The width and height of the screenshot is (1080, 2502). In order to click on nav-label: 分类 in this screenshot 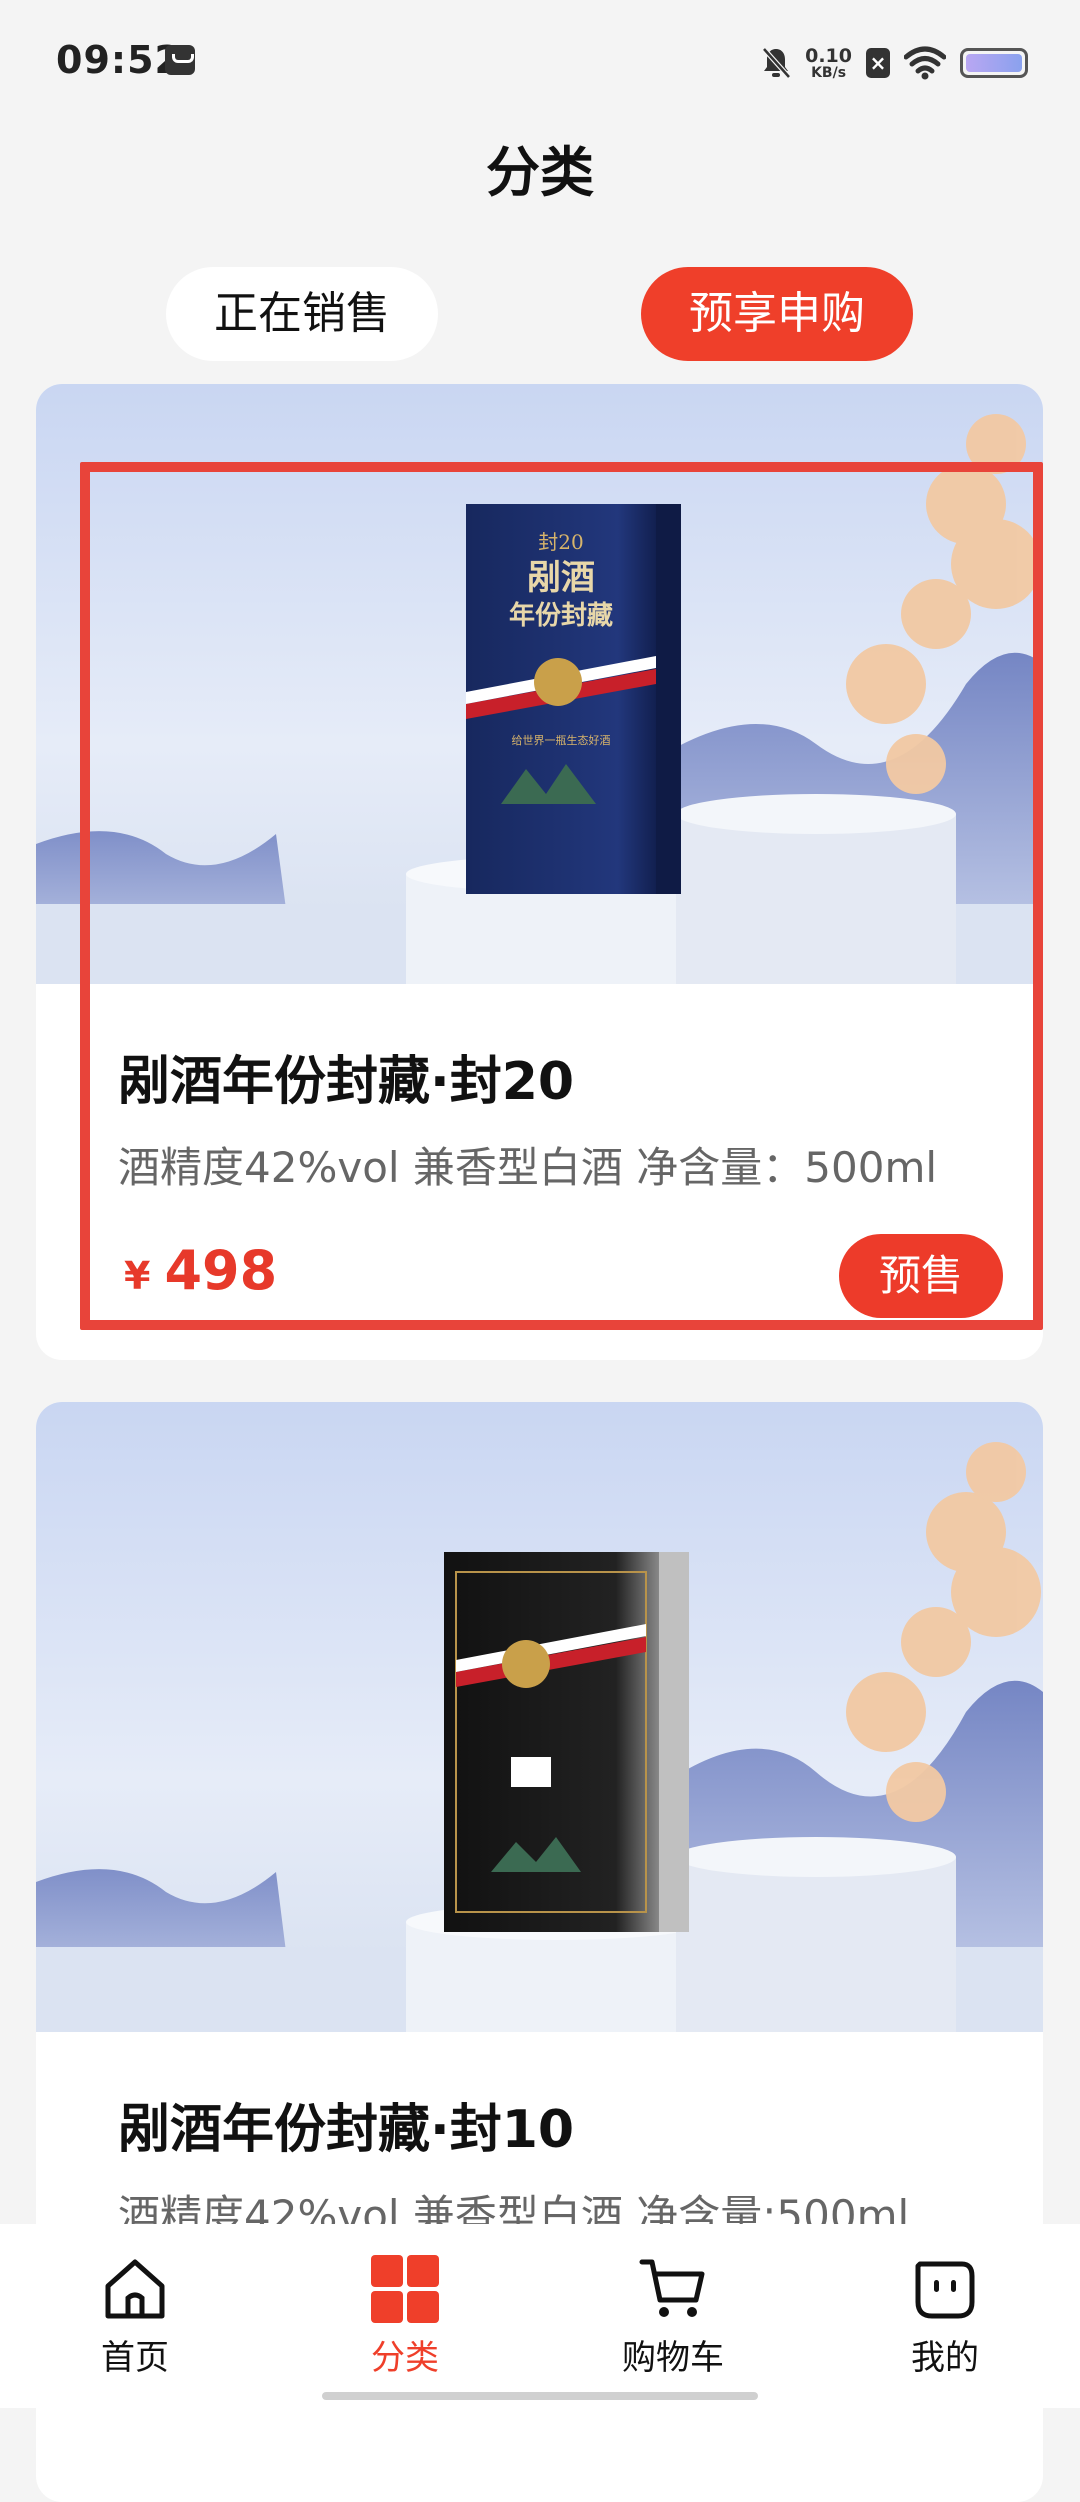, I will do `click(405, 2358)`.